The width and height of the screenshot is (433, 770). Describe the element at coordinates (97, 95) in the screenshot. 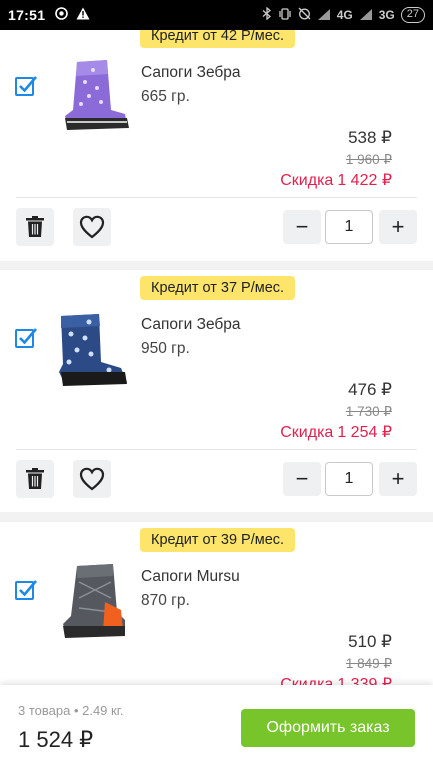

I see `purple-boot-image` at that location.